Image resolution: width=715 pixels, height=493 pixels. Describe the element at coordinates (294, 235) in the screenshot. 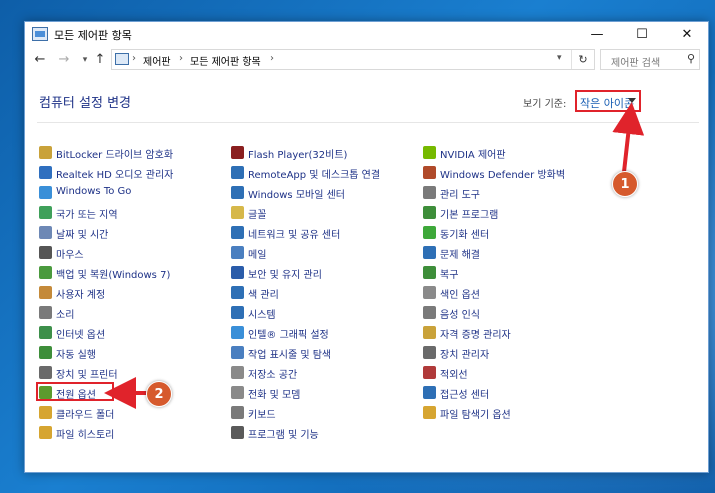

I see `control-panel-item-label: 네트워크 및 공유 센터` at that location.